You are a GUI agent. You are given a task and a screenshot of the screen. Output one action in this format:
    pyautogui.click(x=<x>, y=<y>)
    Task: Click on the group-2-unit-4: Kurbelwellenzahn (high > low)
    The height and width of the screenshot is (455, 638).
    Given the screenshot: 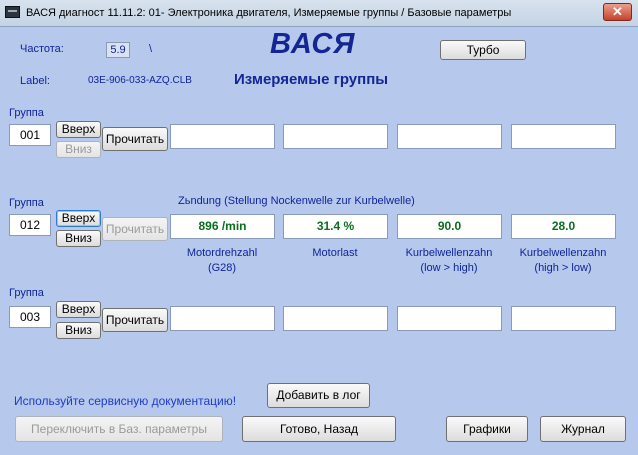 What is the action you would take?
    pyautogui.click(x=563, y=260)
    